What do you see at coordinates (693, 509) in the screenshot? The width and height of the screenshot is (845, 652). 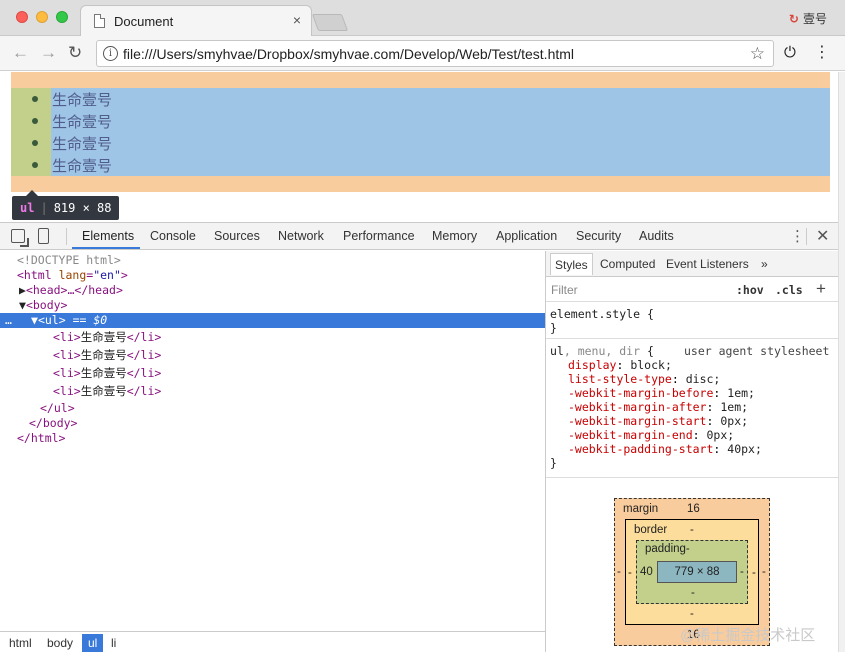 I see `margin-top-value: 16` at bounding box center [693, 509].